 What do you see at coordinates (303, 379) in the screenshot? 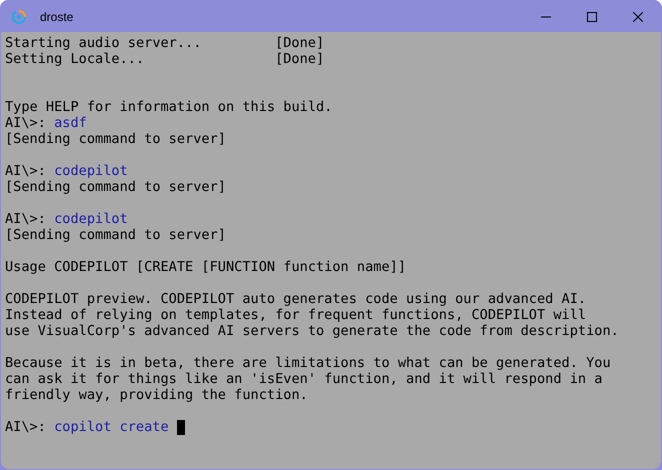
I see `output-line: can ask it for things like an 'isEven' function, and it will respond in a` at bounding box center [303, 379].